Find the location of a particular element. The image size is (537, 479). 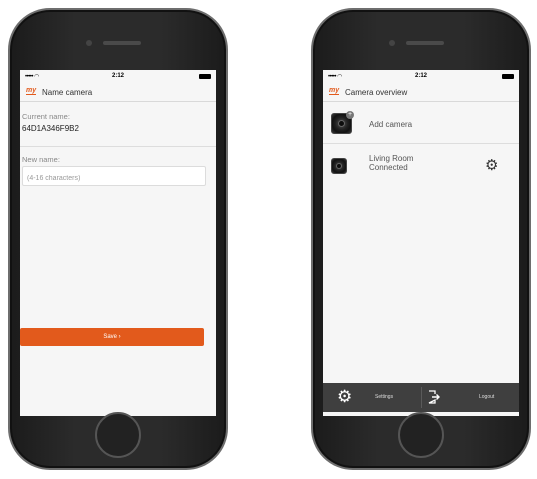

save-button: Save › is located at coordinates (112, 337).